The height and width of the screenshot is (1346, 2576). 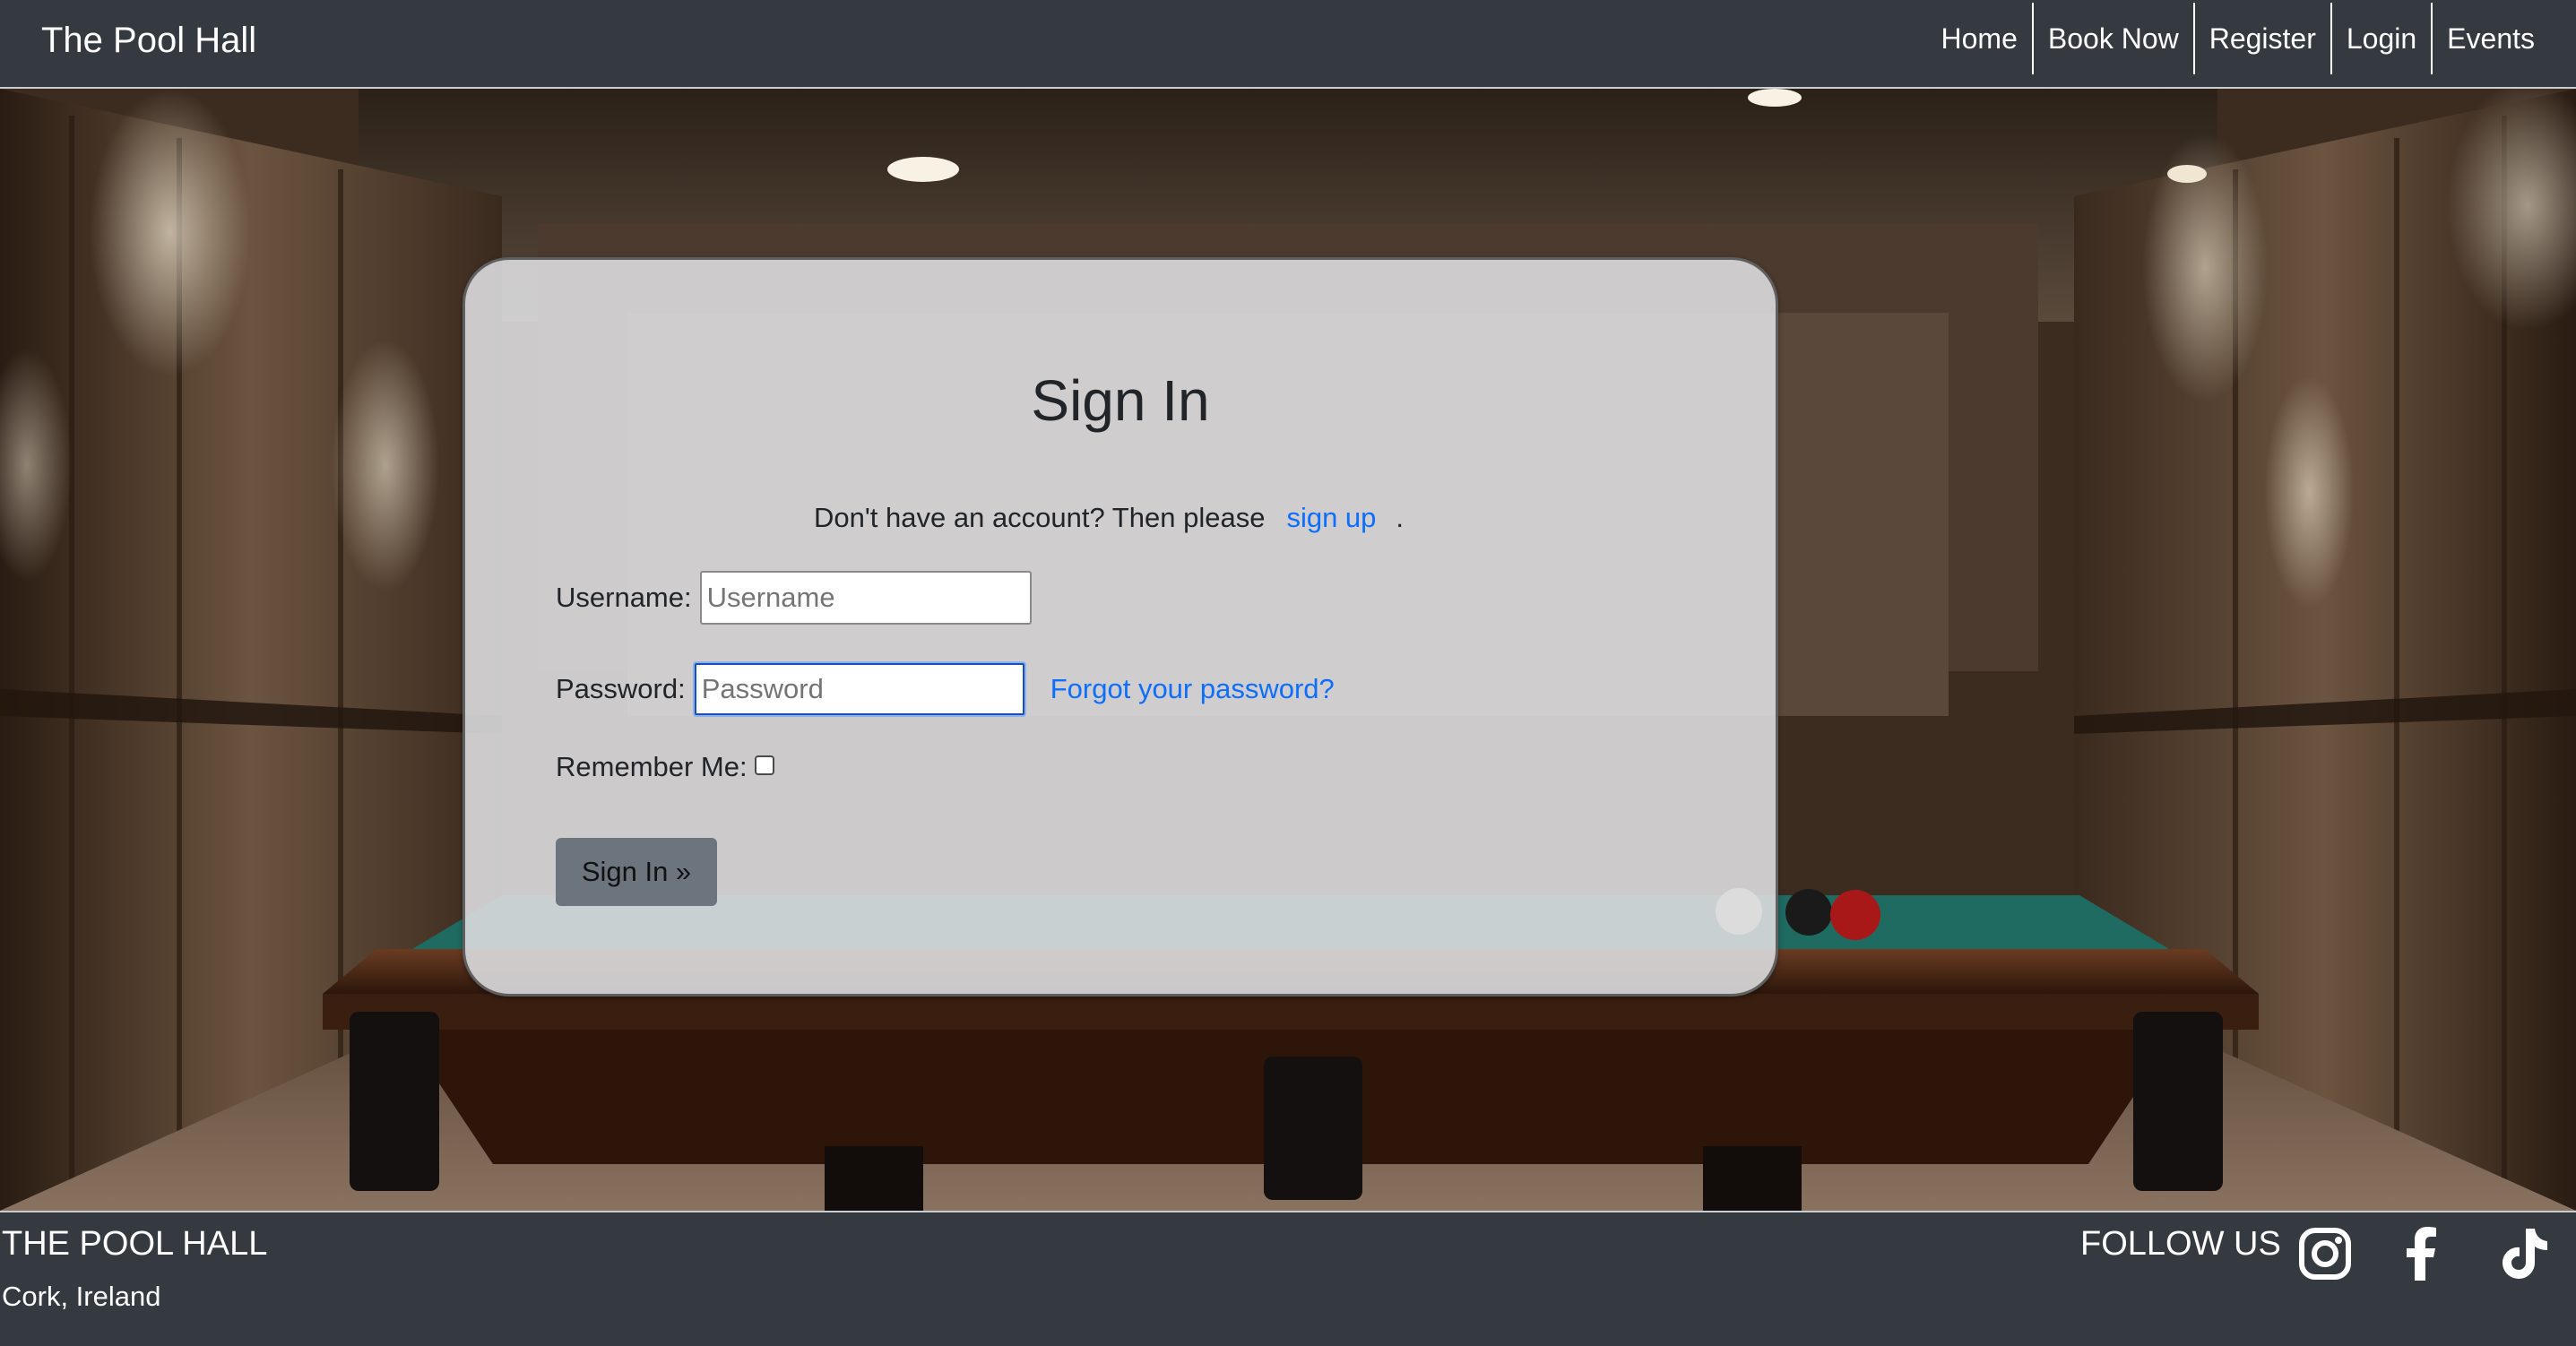 I want to click on signin-button: Sign In », so click(x=636, y=872).